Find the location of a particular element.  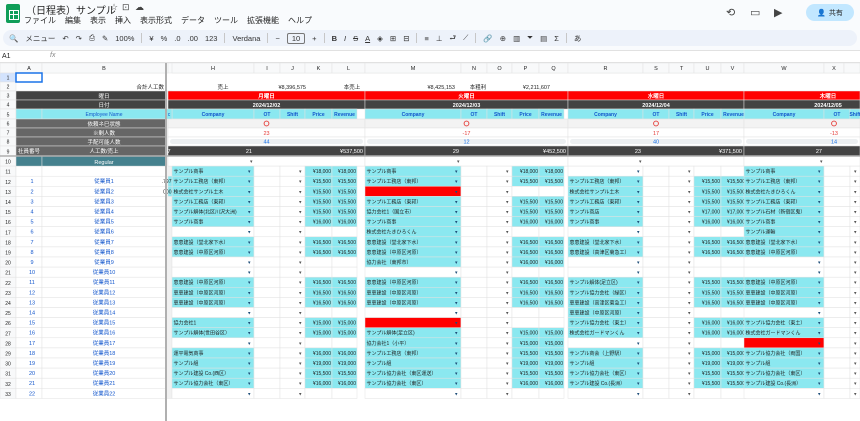

chart-icon: ▥ is located at coordinates (516, 38).